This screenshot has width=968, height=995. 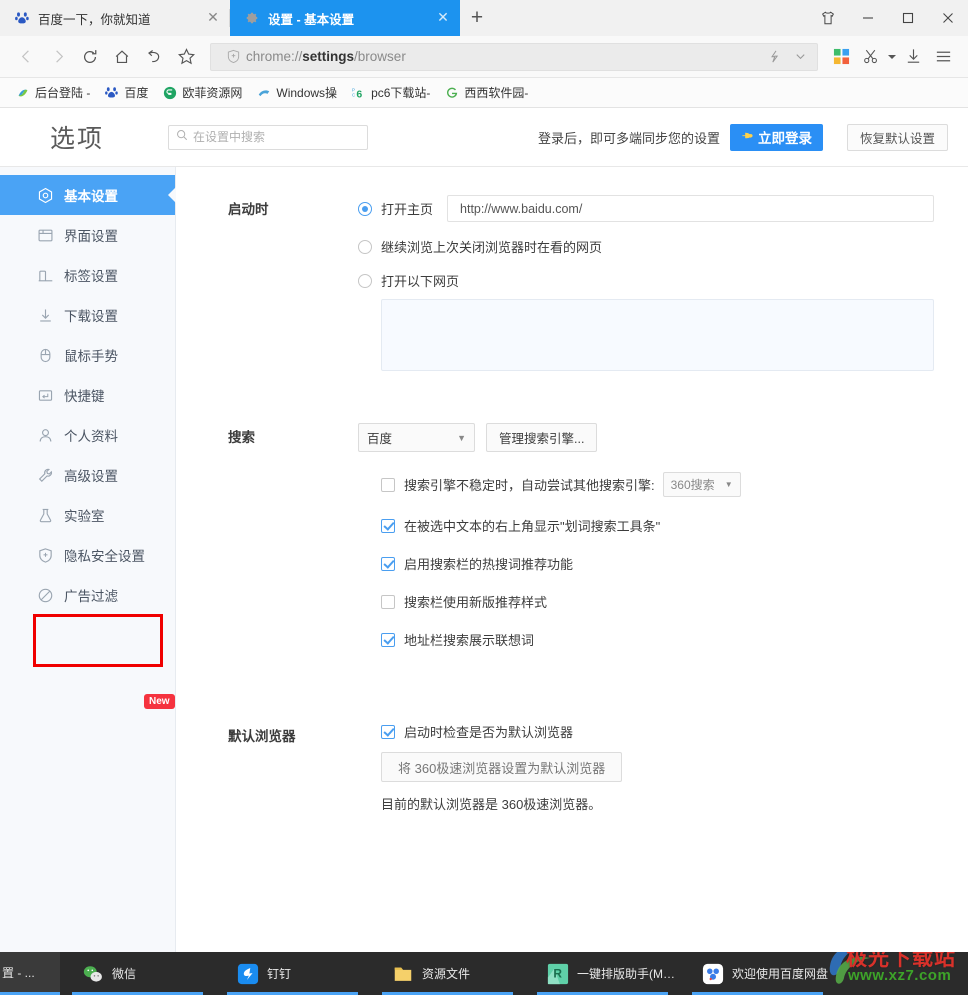 What do you see at coordinates (774, 57) in the screenshot?
I see `lightning-icon` at bounding box center [774, 57].